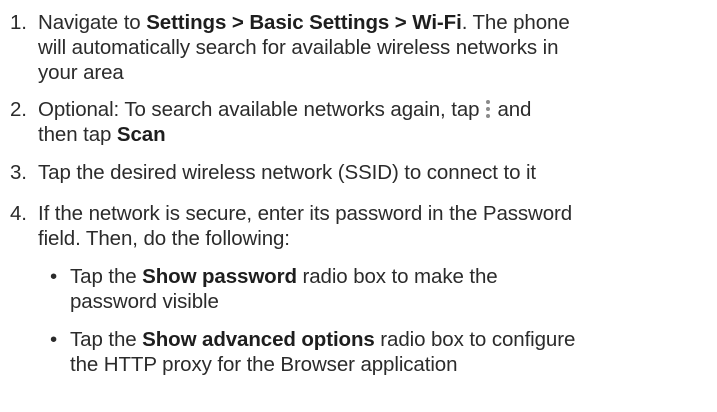  What do you see at coordinates (374, 134) in the screenshot?
I see `step-line: then tap Scan` at bounding box center [374, 134].